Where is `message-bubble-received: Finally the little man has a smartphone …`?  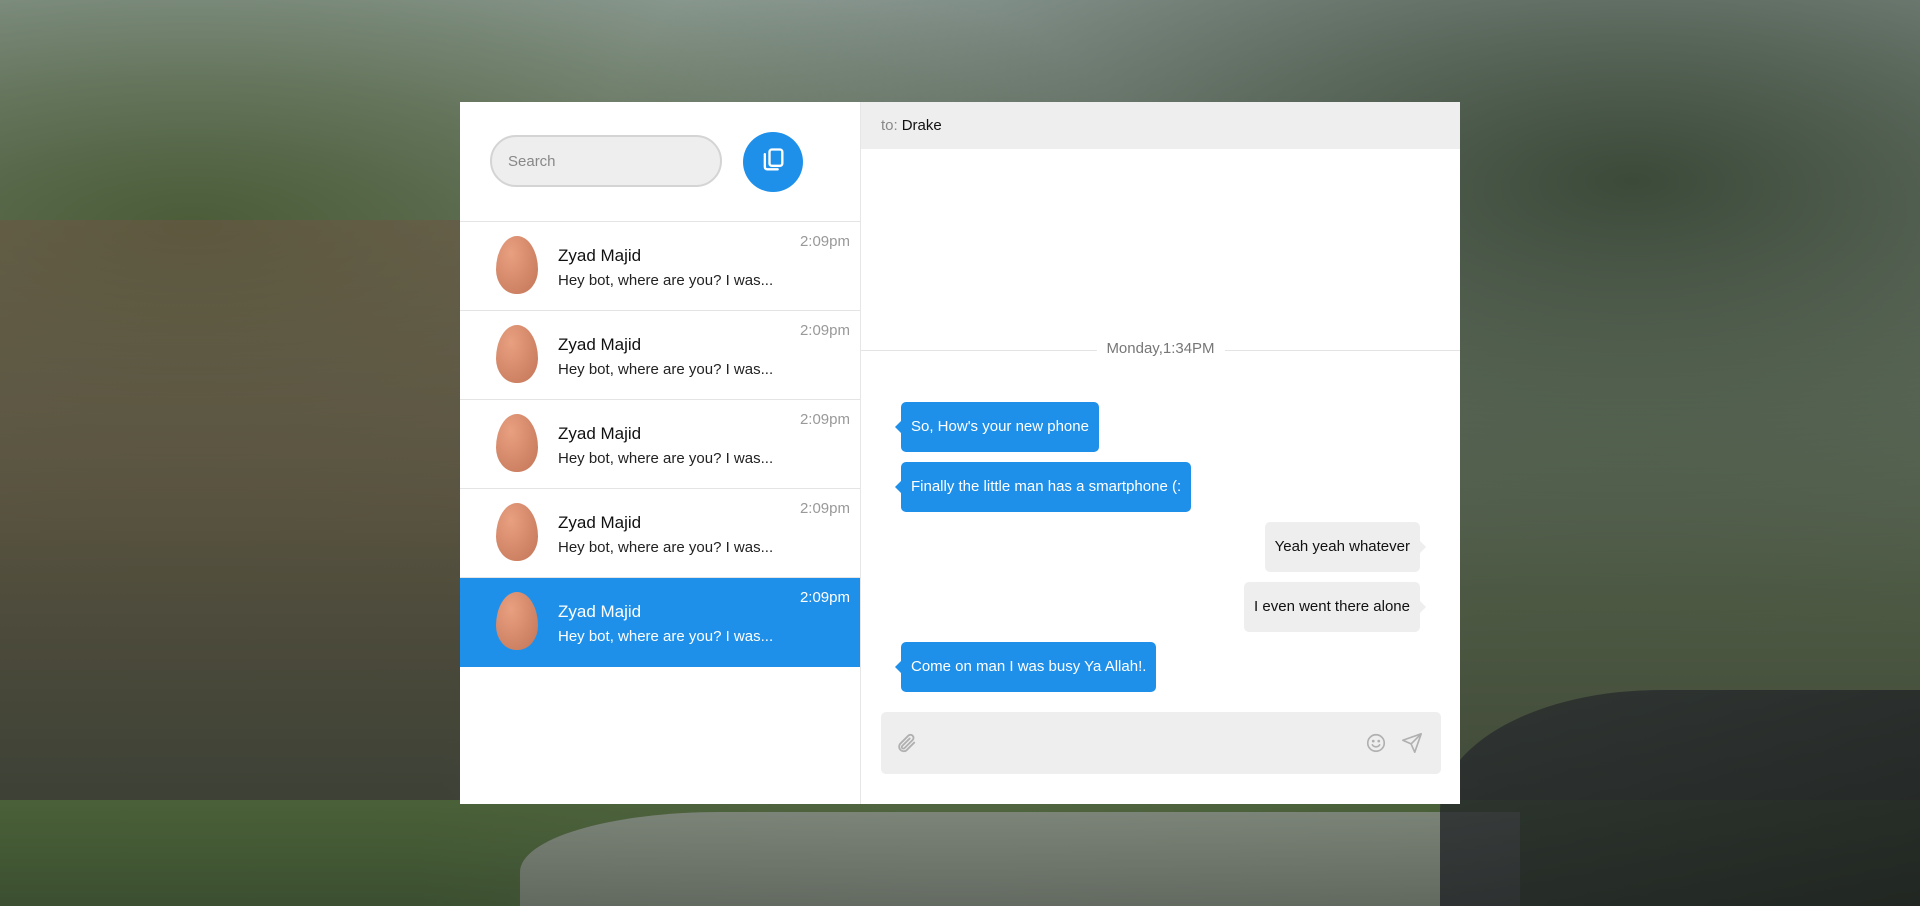
message-bubble-received: Finally the little man has a smartphone … is located at coordinates (1043, 487).